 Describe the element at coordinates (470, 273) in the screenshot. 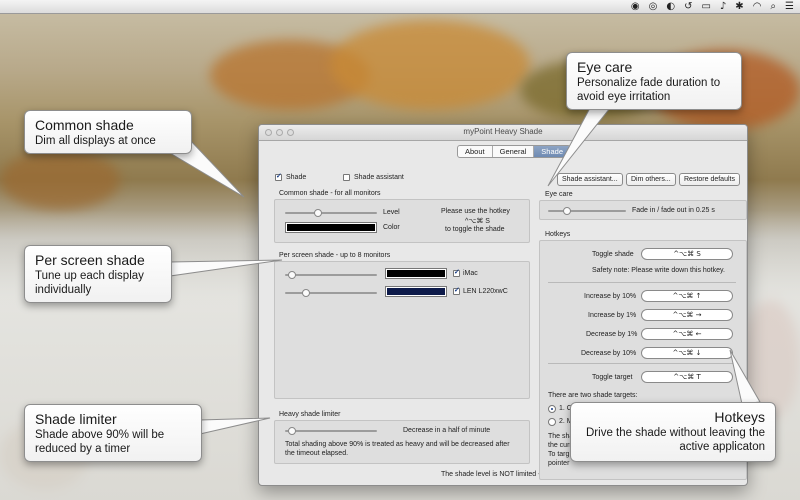

I see `monitor-name: iMac` at that location.